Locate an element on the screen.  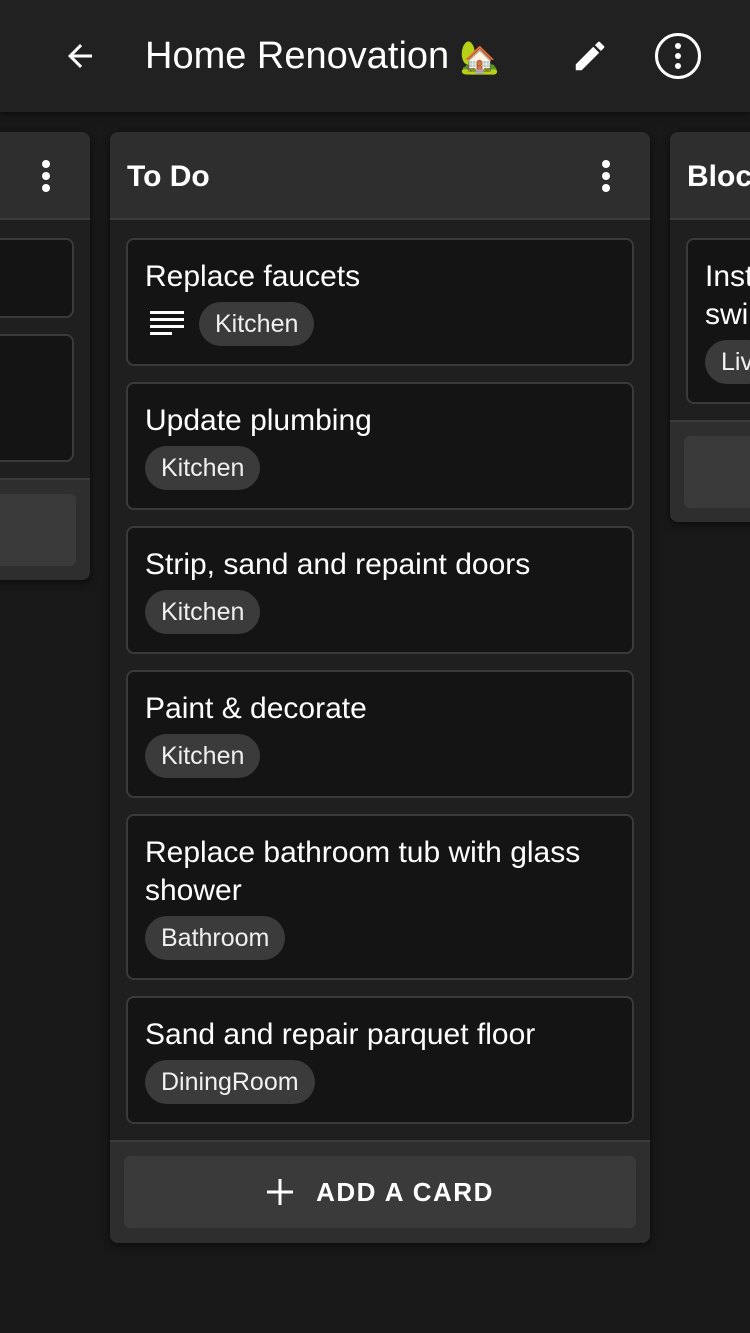
column-header: Bloc is located at coordinates (710, 176).